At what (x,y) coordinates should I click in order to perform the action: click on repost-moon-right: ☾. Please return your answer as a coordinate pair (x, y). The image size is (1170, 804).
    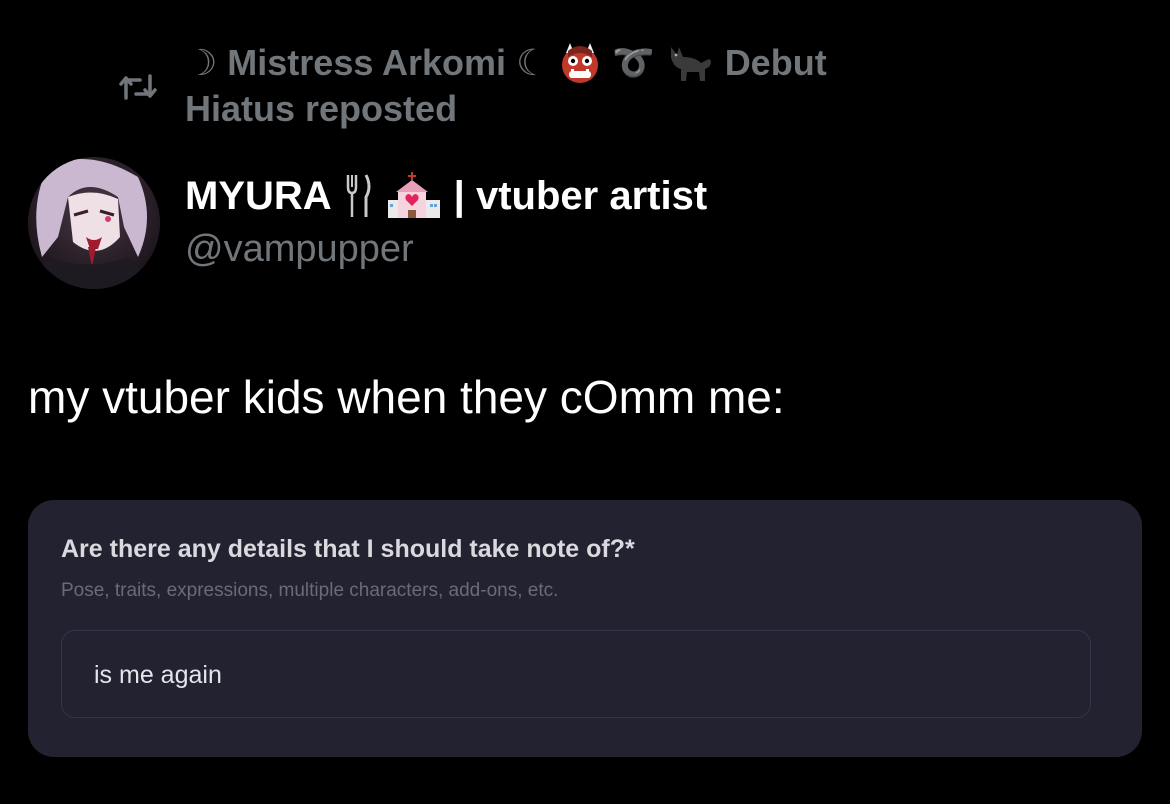
    Looking at the image, I should click on (532, 62).